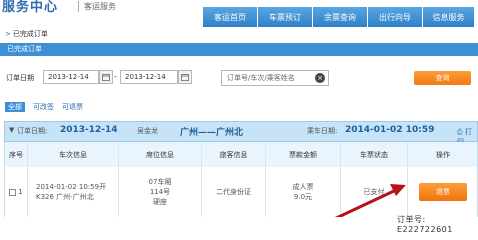 The image size is (478, 240). What do you see at coordinates (71, 77) in the screenshot?
I see `date-from-input: 2013-12-14` at bounding box center [71, 77].